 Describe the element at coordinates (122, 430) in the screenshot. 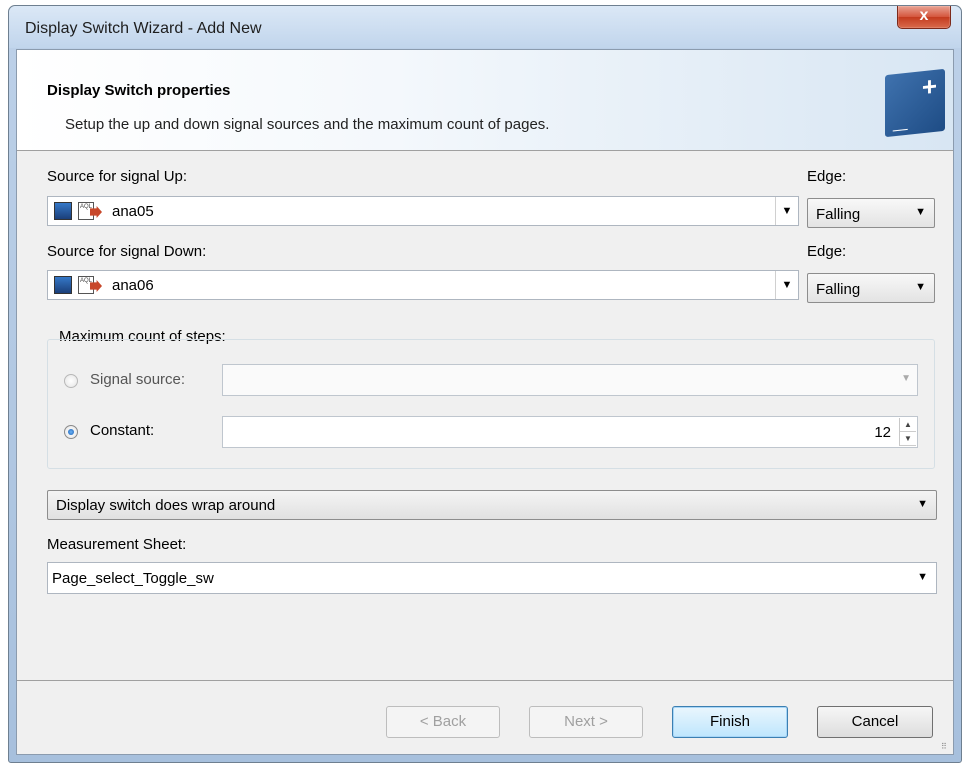

I see `constant-label: Constant:` at that location.